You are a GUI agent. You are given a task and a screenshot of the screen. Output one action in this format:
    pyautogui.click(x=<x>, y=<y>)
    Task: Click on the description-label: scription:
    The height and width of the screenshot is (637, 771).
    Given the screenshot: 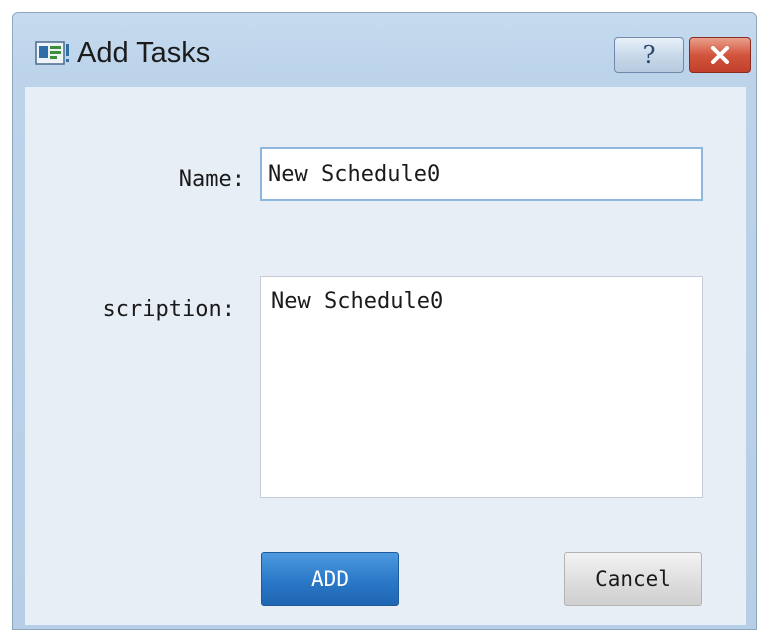 What is the action you would take?
    pyautogui.click(x=168, y=309)
    